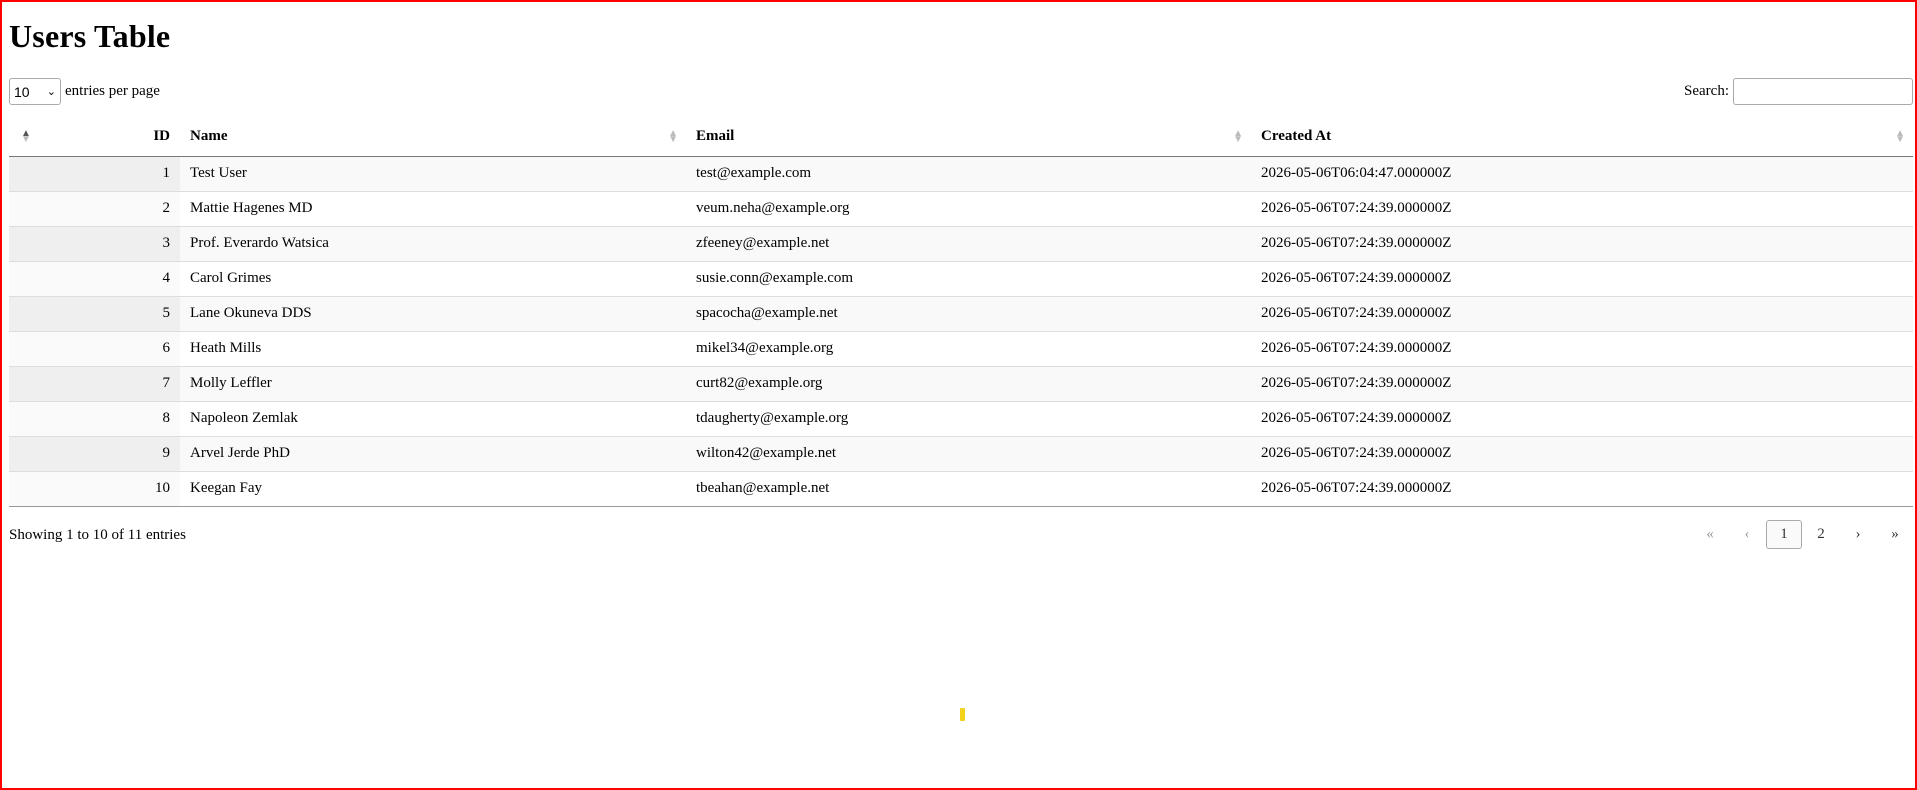 Image resolution: width=1917 pixels, height=790 pixels. What do you see at coordinates (968, 454) in the screenshot?
I see `cell-email: wilton42@example.net` at bounding box center [968, 454].